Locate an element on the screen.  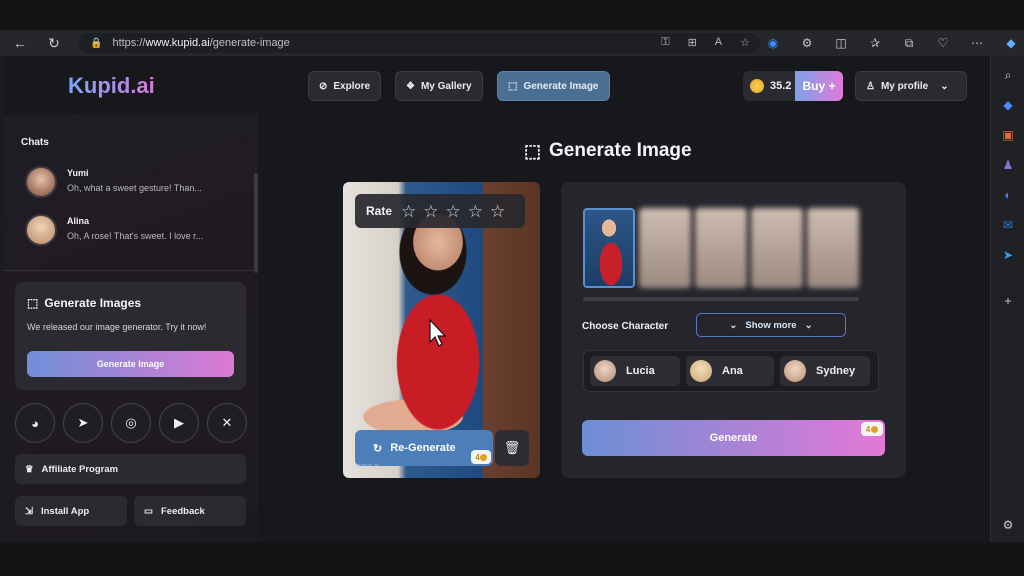
show-more-button: ⌄ Show more ⌄ is located at coordinates (771, 325).